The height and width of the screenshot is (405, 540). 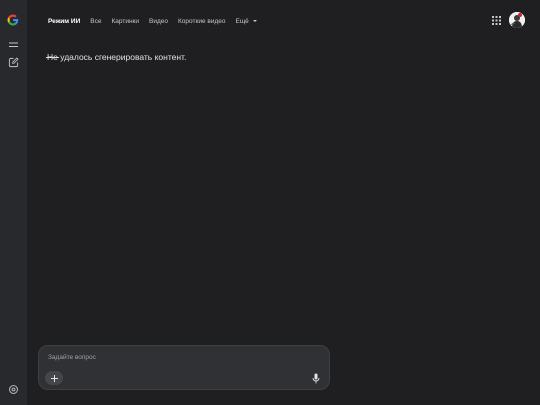 I want to click on edit-icon, so click(x=13, y=62).